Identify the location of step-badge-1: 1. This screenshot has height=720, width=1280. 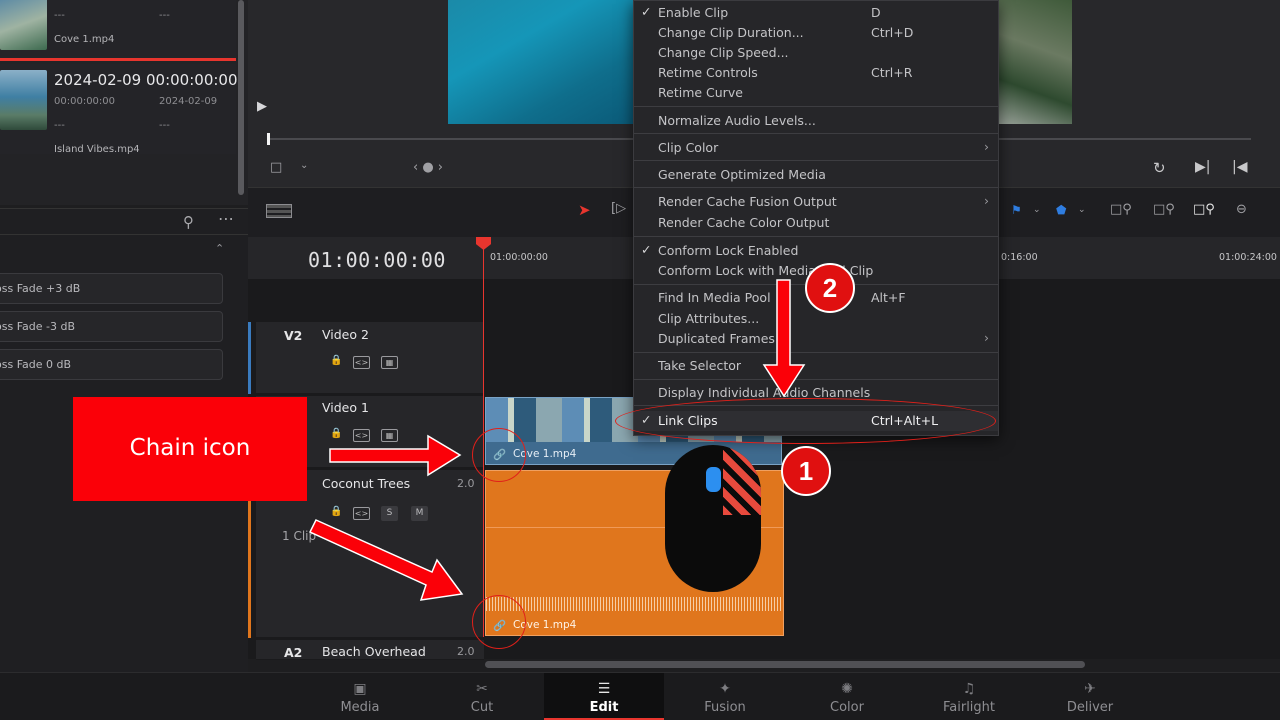
(806, 471).